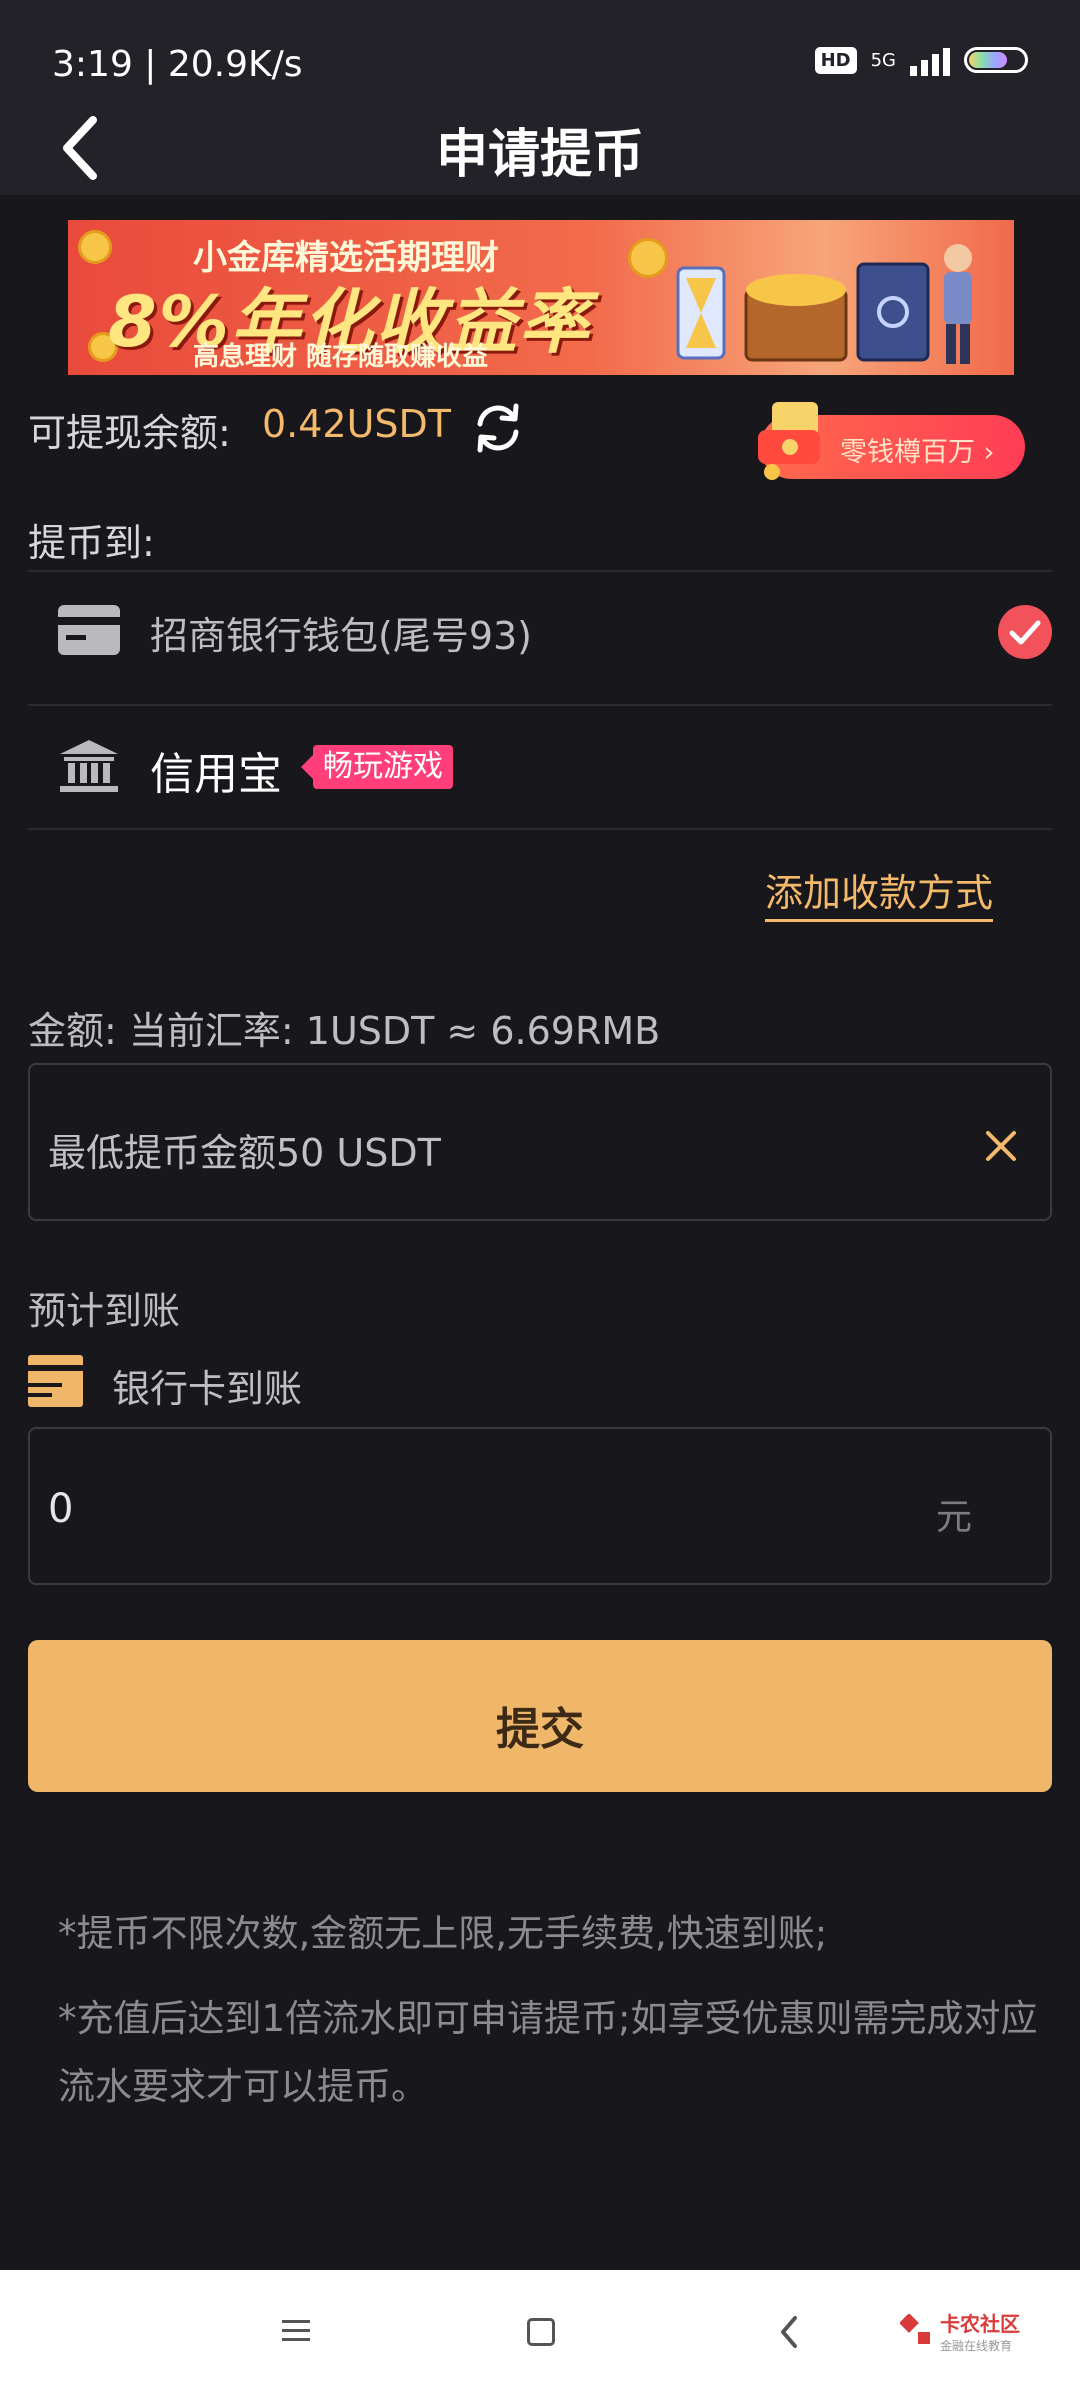  I want to click on divider, so click(540, 829).